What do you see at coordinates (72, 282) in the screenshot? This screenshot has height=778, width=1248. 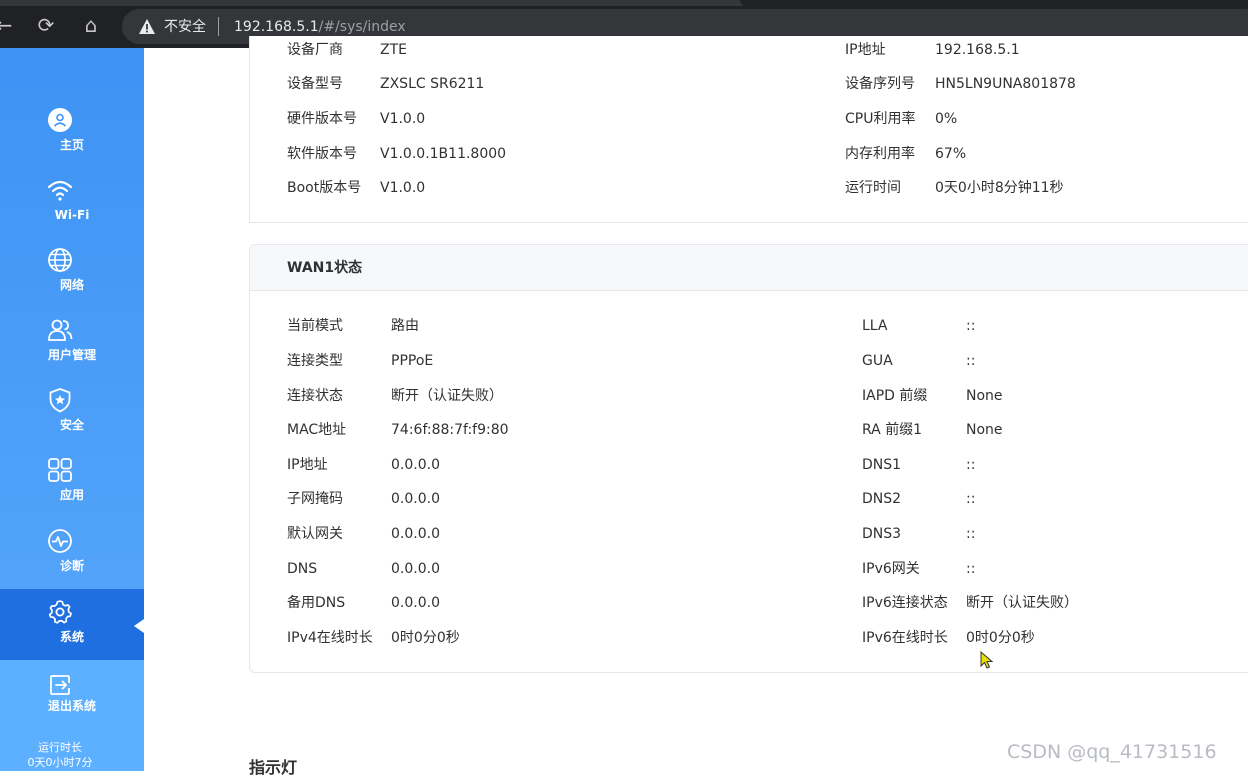 I see `sidebar-item-network: 网络` at bounding box center [72, 282].